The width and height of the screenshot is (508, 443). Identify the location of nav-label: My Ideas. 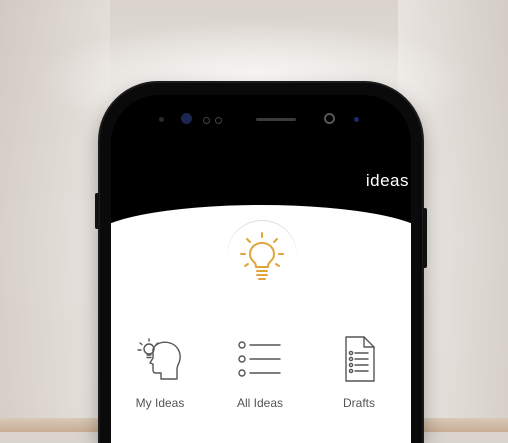
(160, 403).